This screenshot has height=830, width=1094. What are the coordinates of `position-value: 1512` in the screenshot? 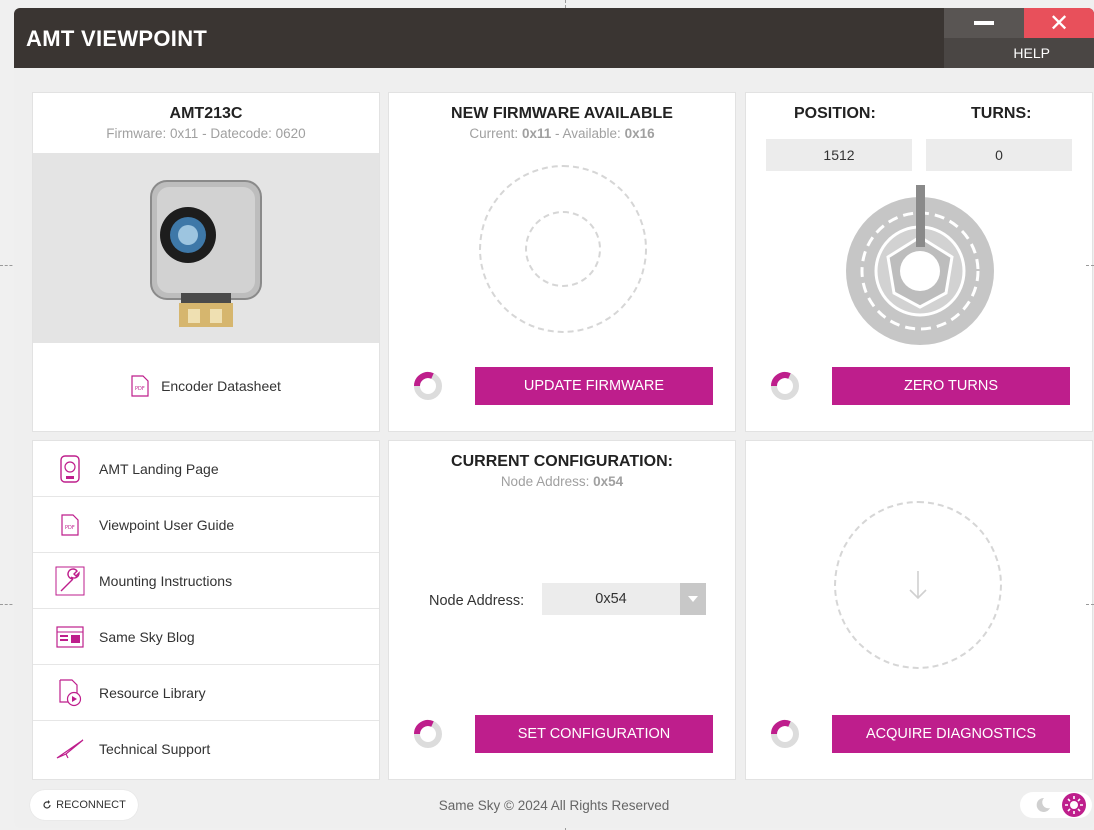 It's located at (839, 155).